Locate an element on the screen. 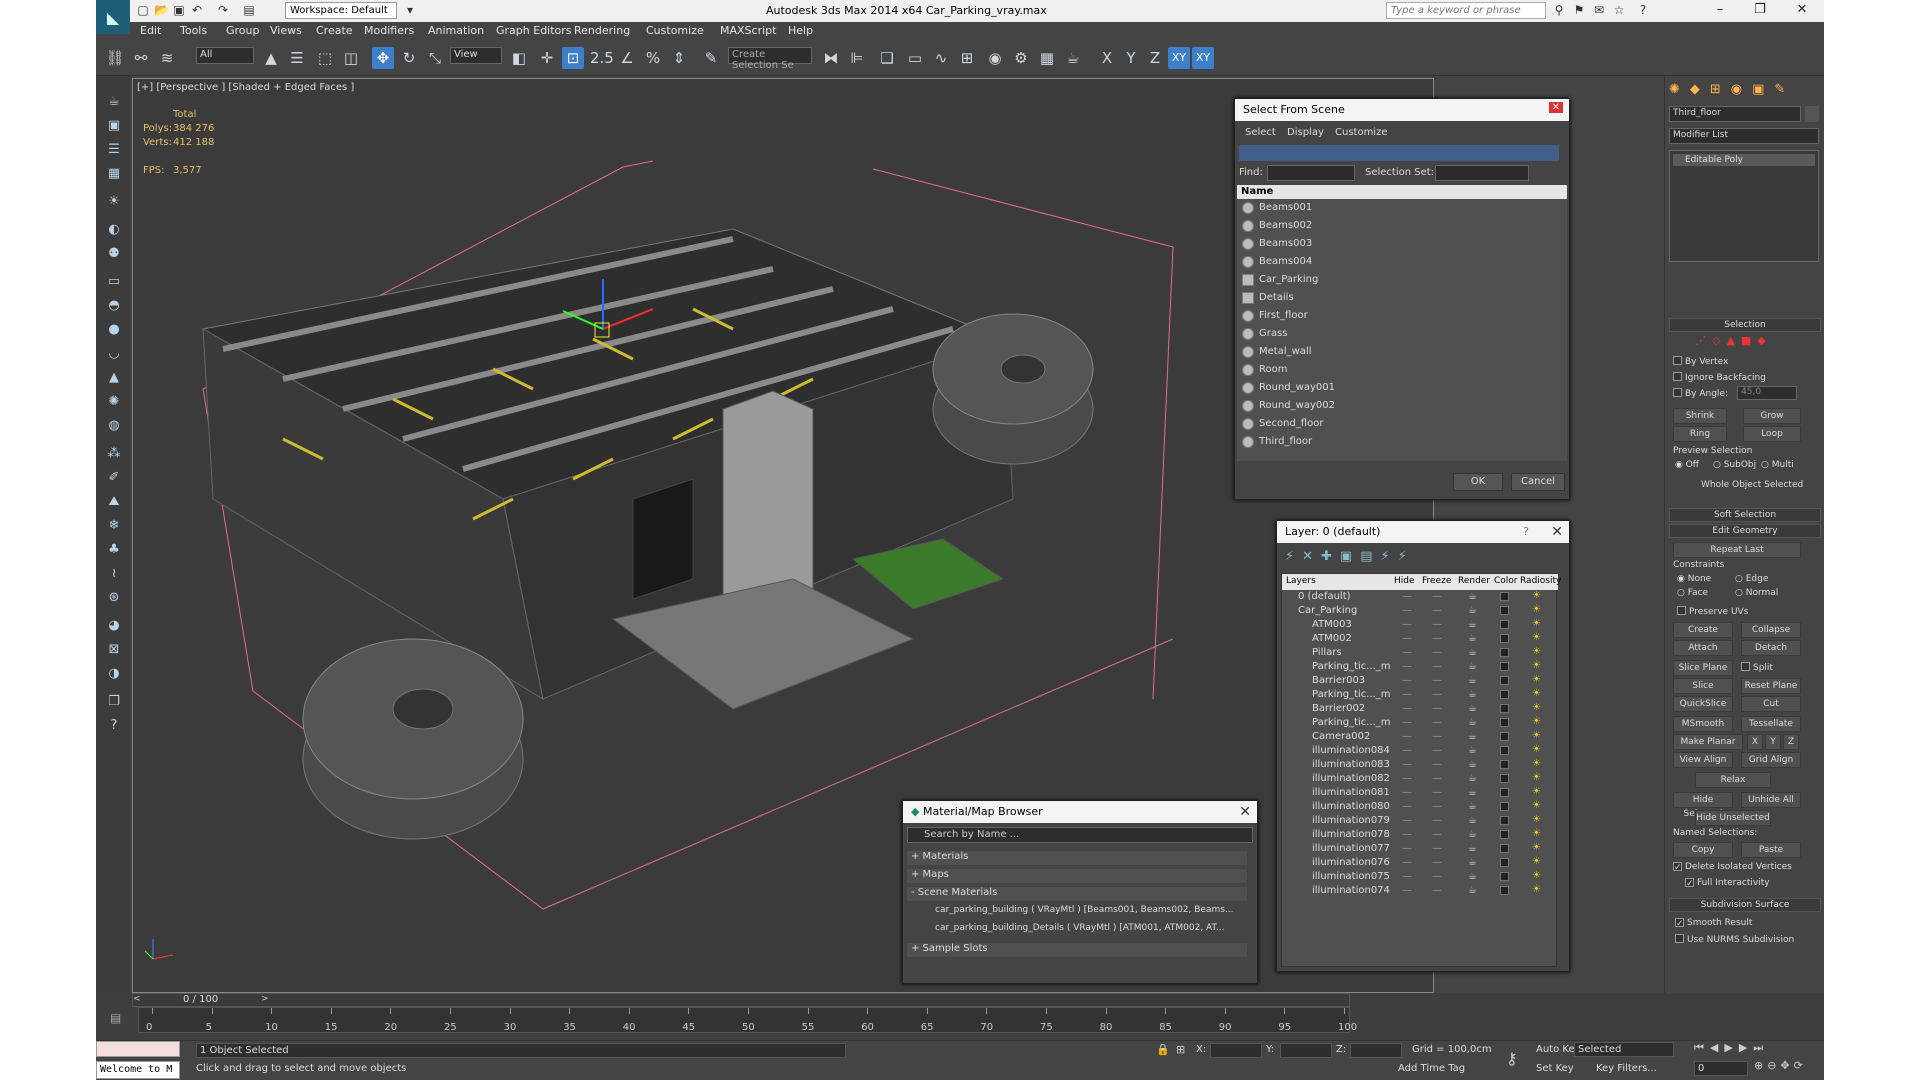 This screenshot has height=1080, width=1920. layer-row: illumination075 — — ☕ ☀ is located at coordinates (1420, 877).